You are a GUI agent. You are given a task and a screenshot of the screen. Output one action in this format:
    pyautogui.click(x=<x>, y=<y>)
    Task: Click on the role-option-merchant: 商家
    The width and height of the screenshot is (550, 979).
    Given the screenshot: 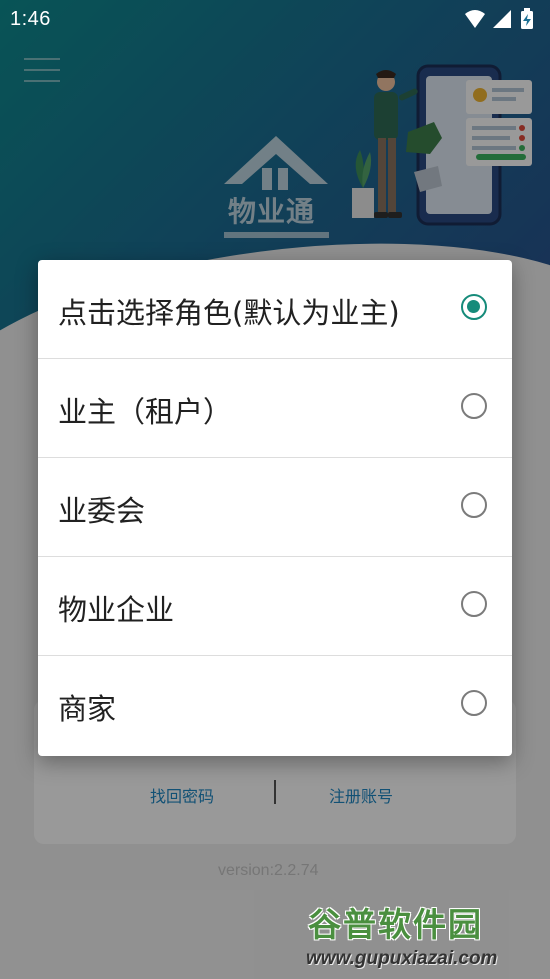 What is the action you would take?
    pyautogui.click(x=275, y=705)
    